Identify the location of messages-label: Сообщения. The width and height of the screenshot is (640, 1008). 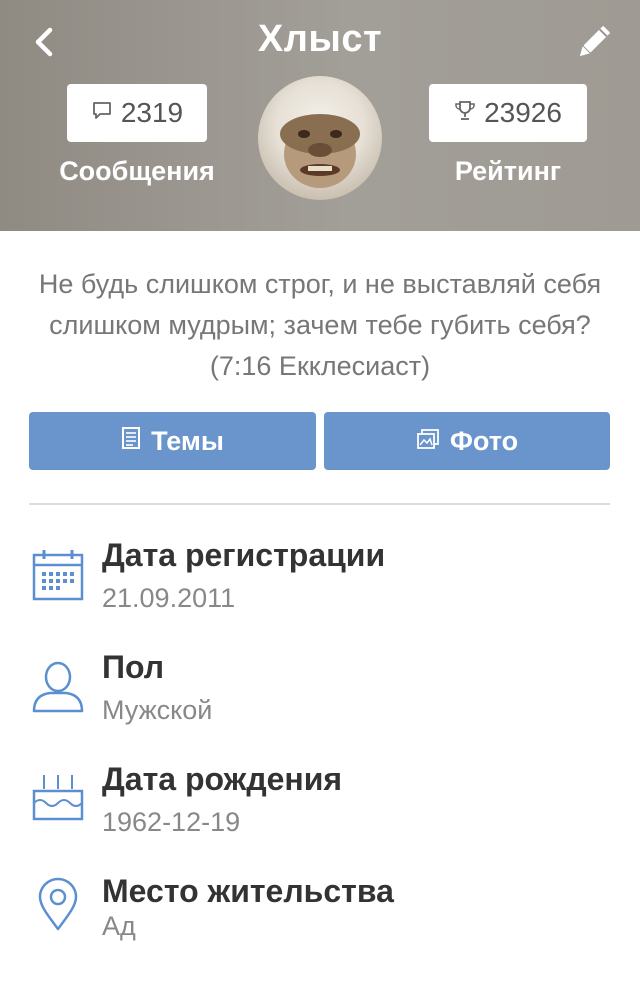
(137, 171).